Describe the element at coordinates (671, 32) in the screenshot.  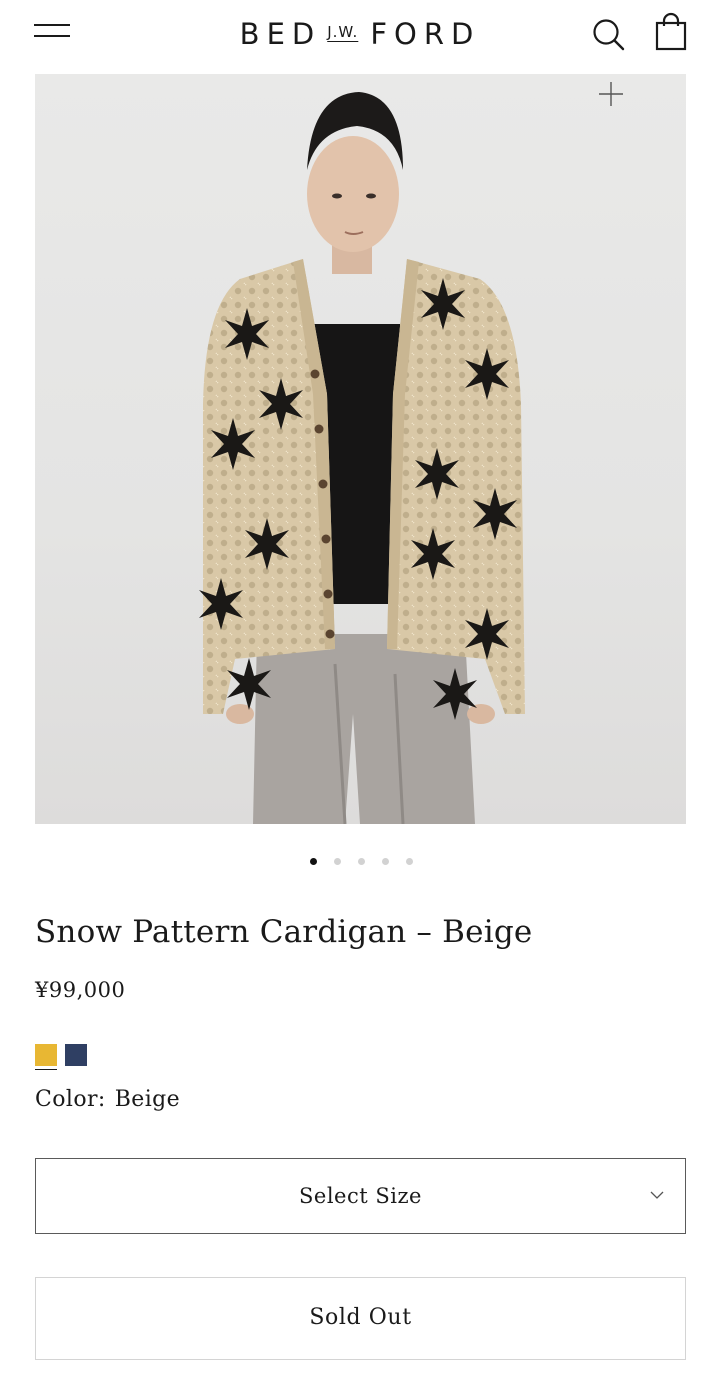
I see `cart-icon` at that location.